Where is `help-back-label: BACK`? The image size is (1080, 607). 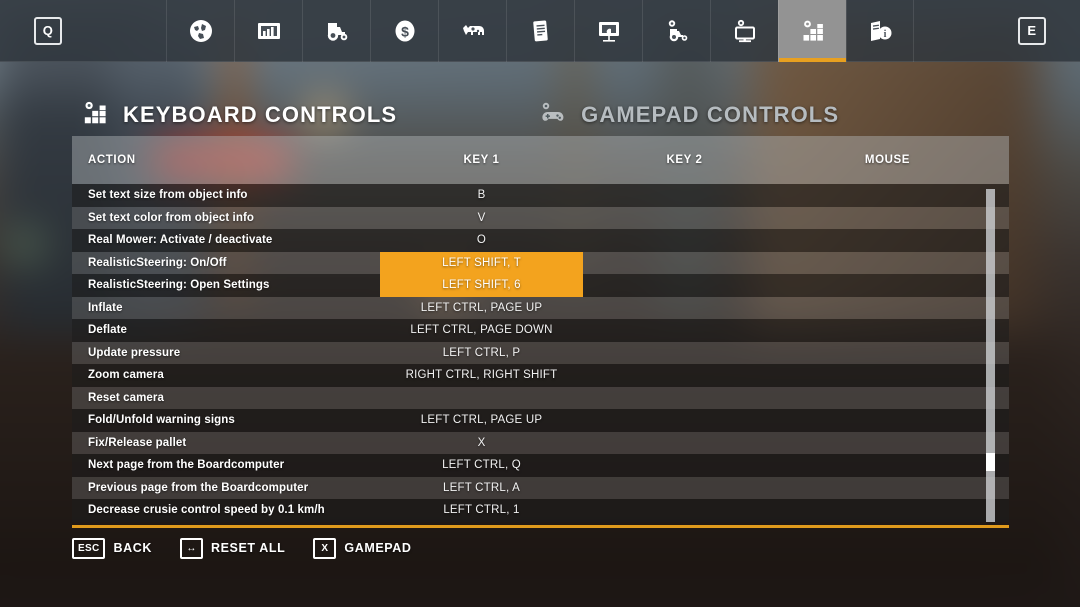 help-back-label: BACK is located at coordinates (132, 548).